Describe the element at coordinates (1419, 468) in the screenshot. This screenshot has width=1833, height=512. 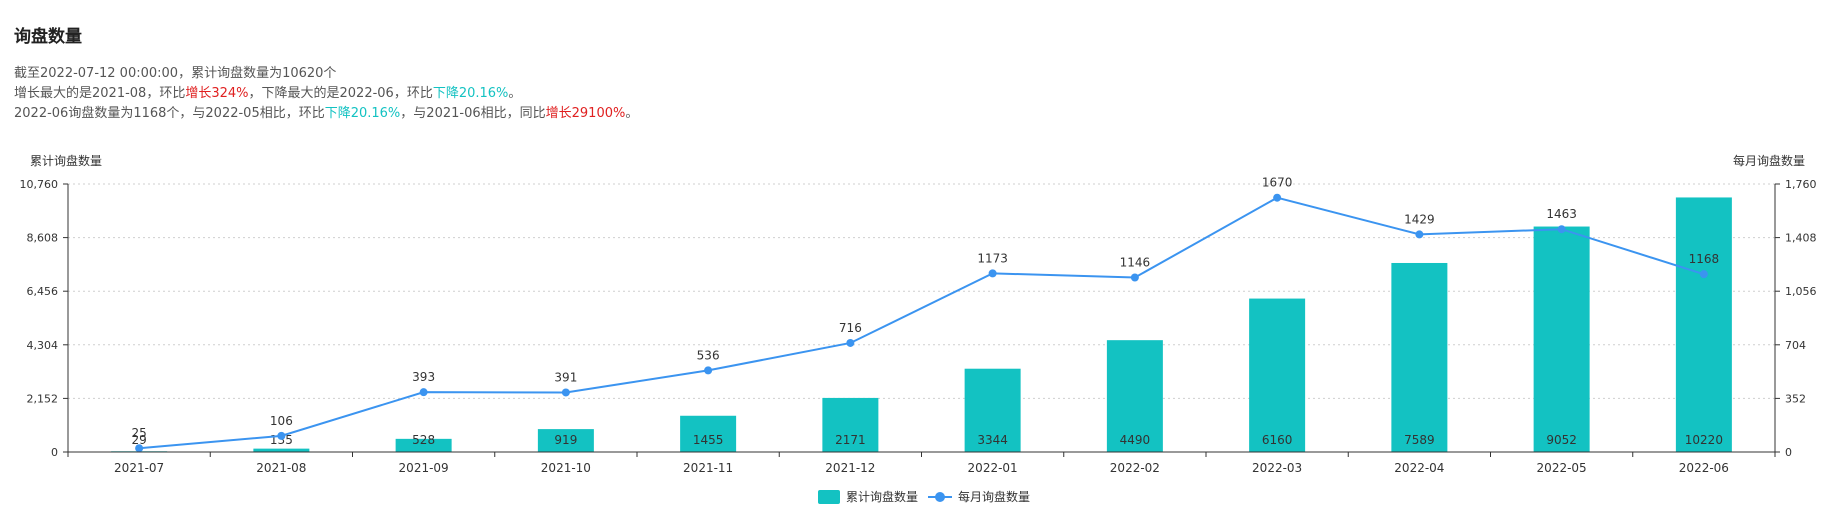
I see `x-tick-label: 2022-04` at that location.